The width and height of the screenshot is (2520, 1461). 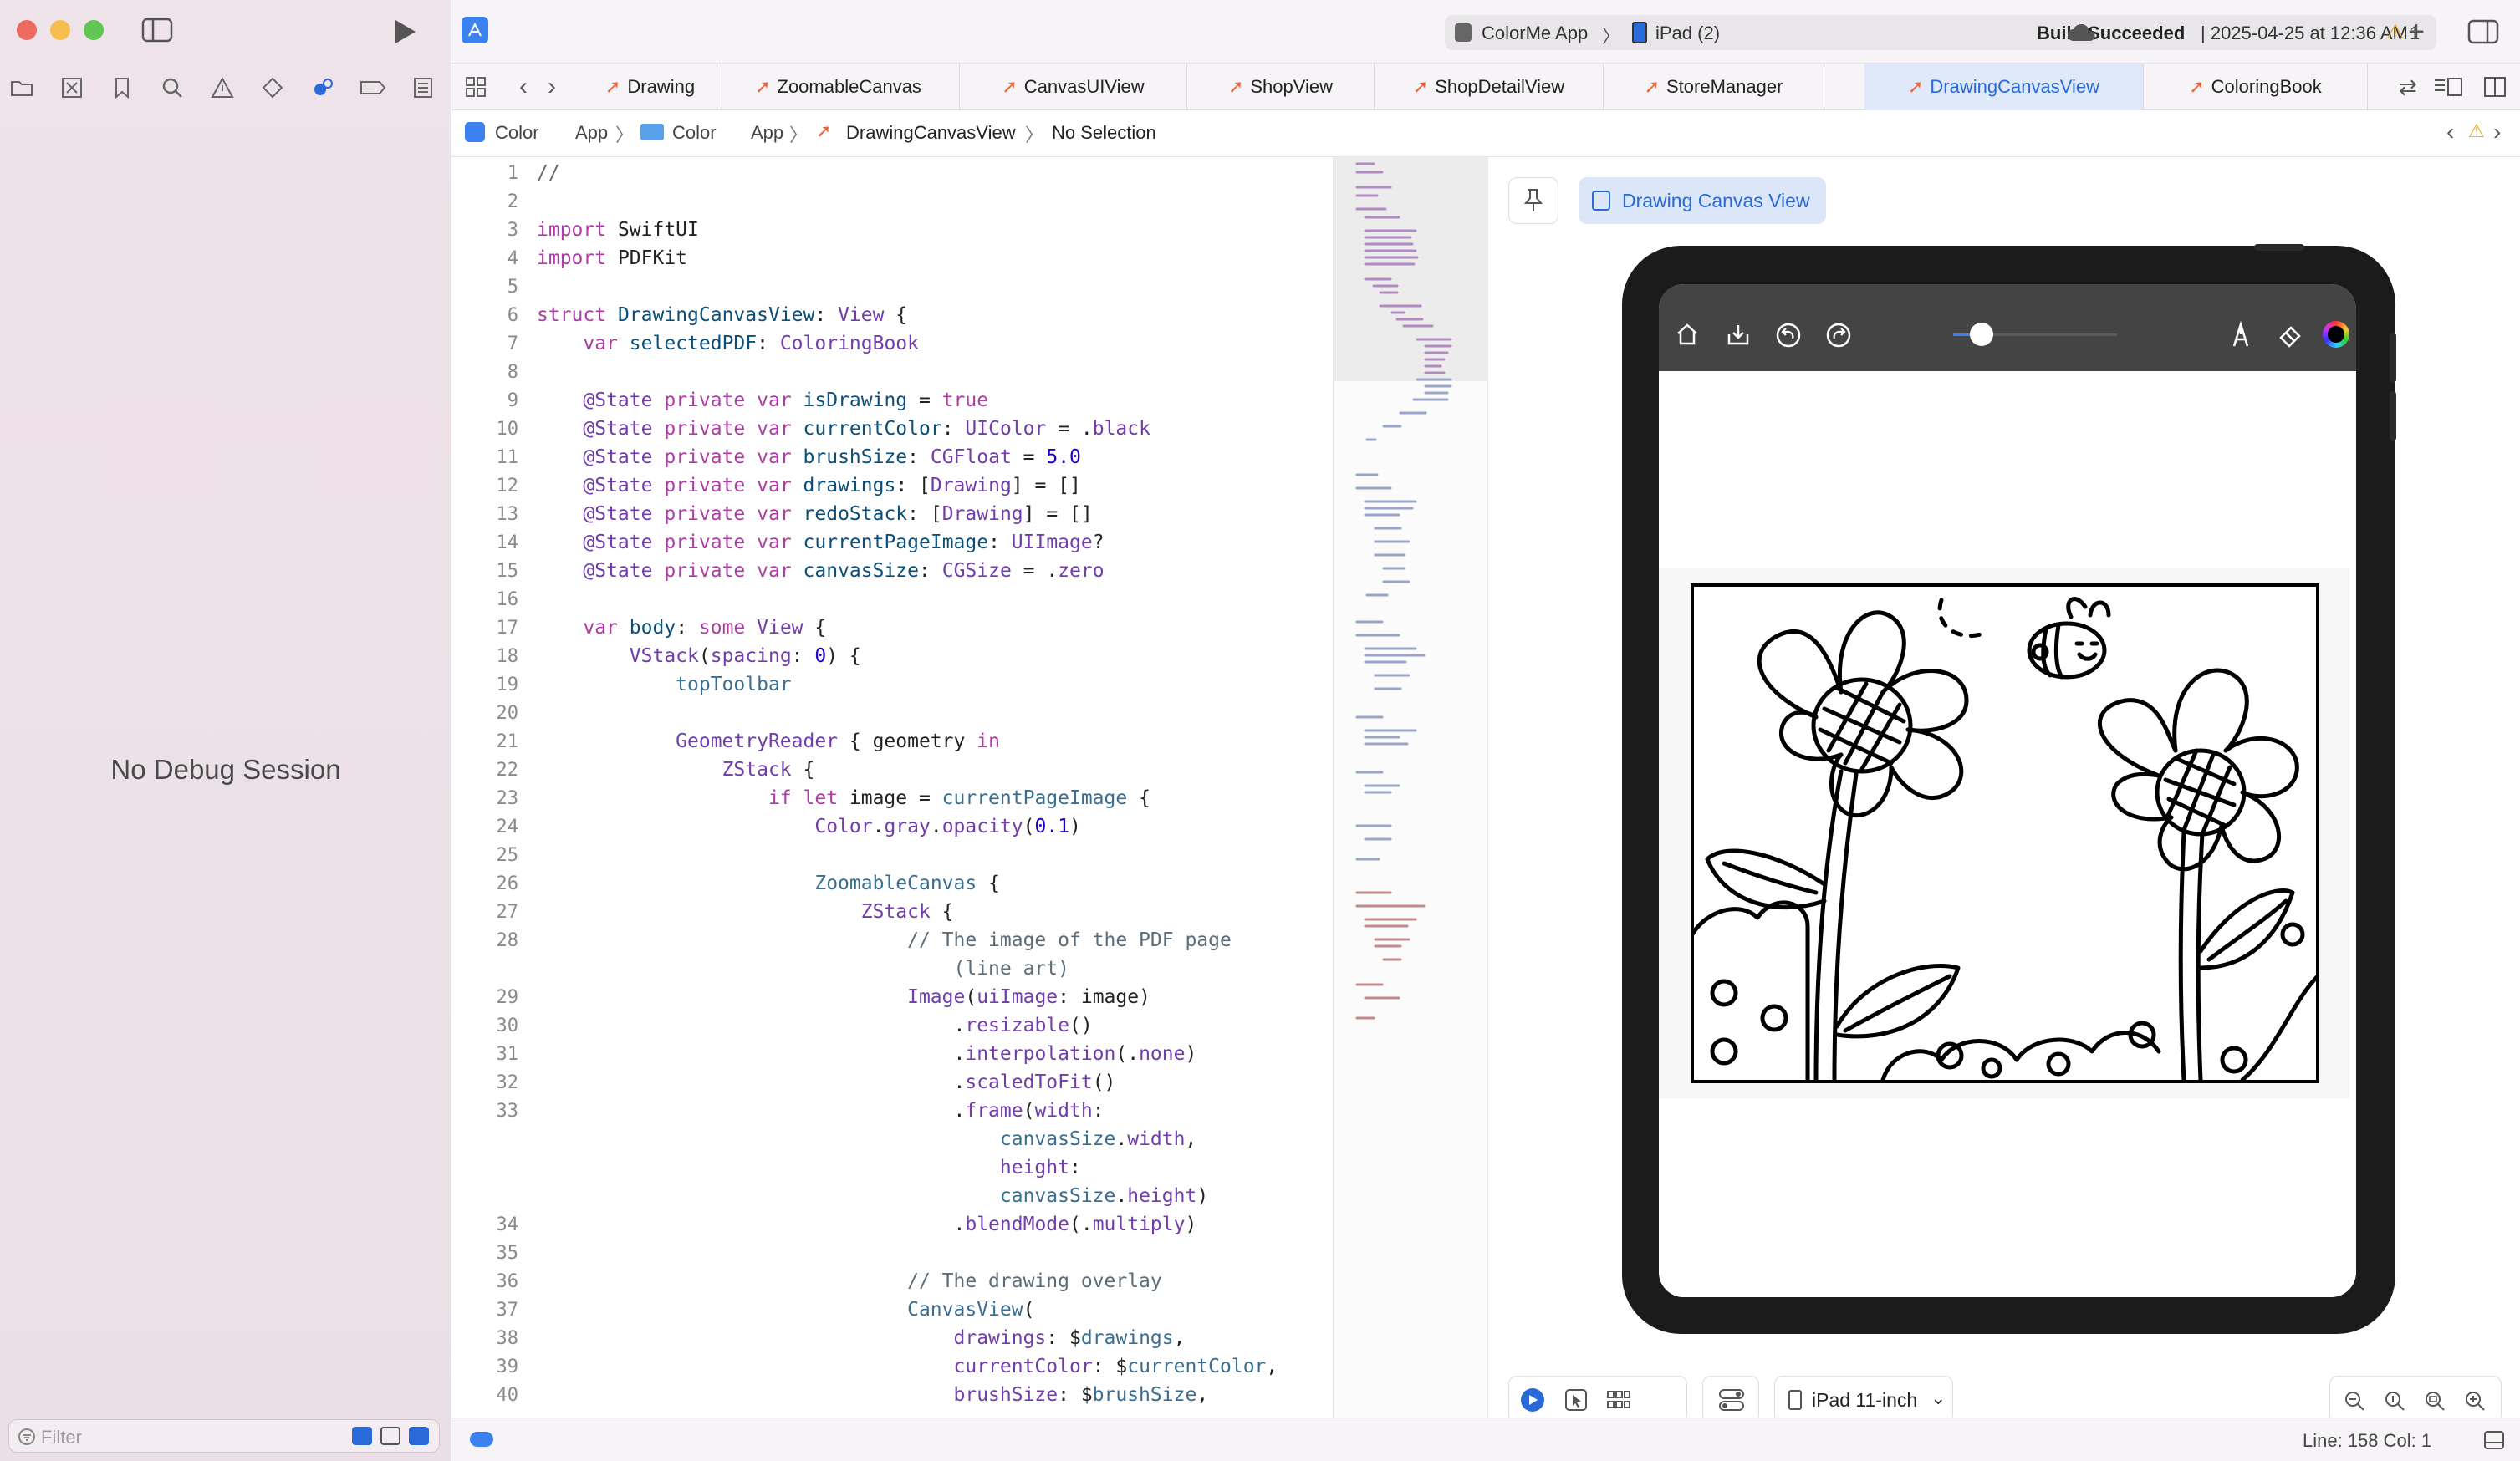 What do you see at coordinates (507, 770) in the screenshot?
I see `line-number: 22` at bounding box center [507, 770].